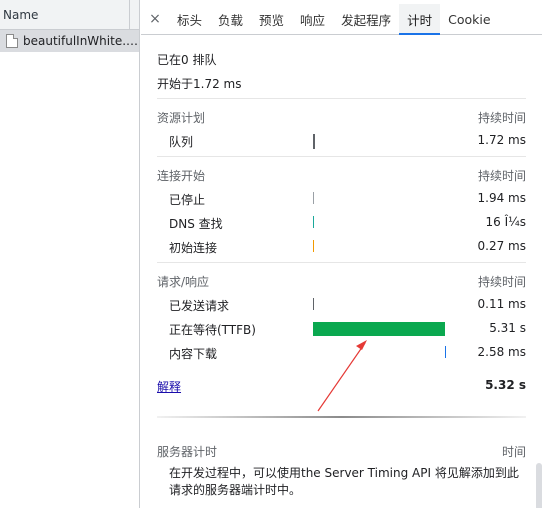  What do you see at coordinates (314, 141) in the screenshot?
I see `timing-bar-queueing` at bounding box center [314, 141].